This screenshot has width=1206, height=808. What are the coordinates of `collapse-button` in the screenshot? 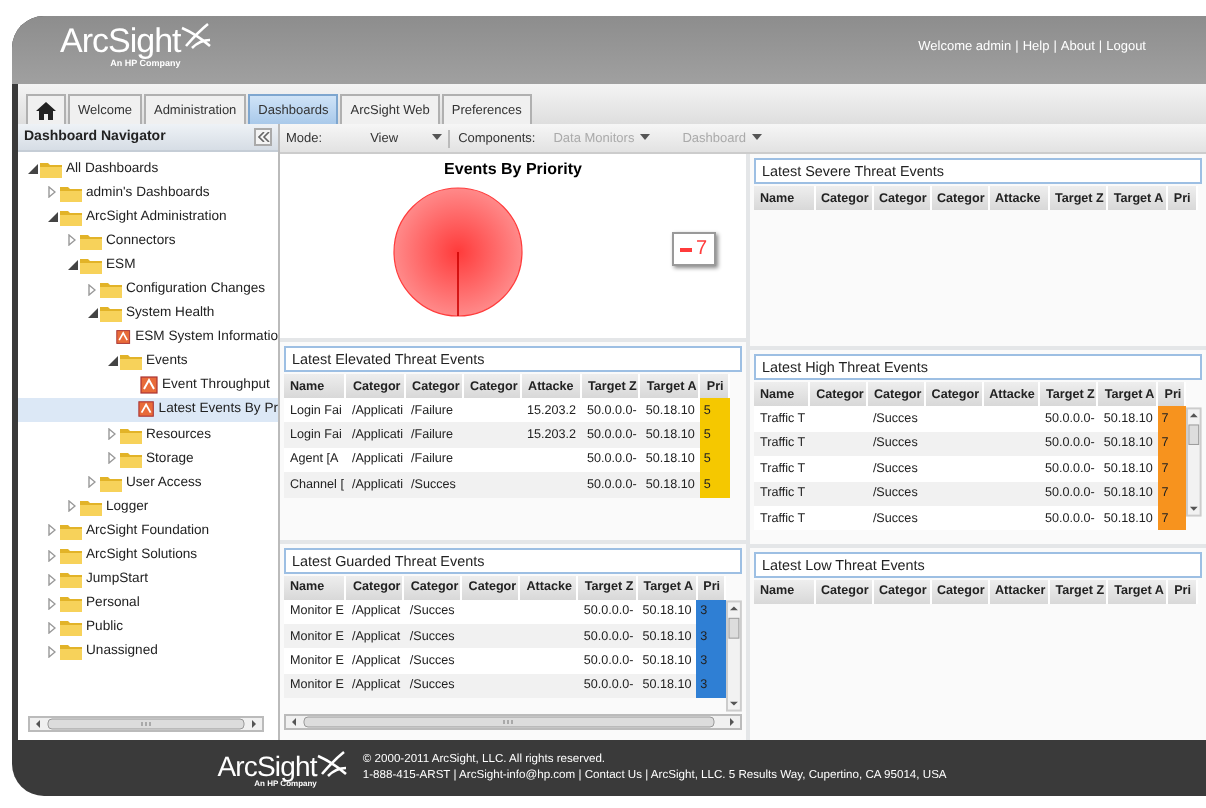 It's located at (263, 137).